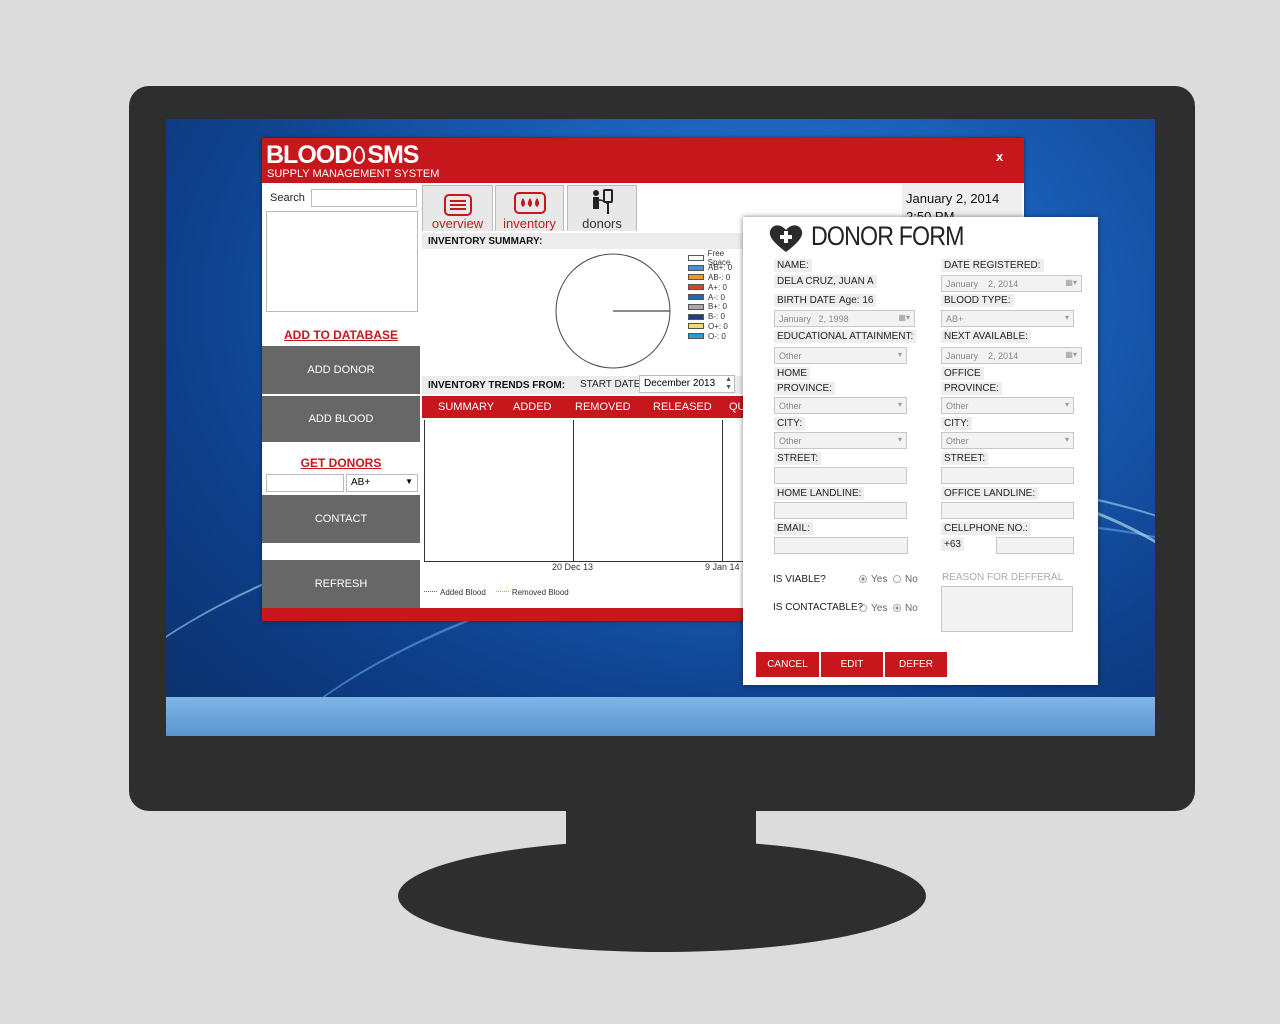 This screenshot has width=1280, height=1024. I want to click on home-city-label: CITY:, so click(790, 423).